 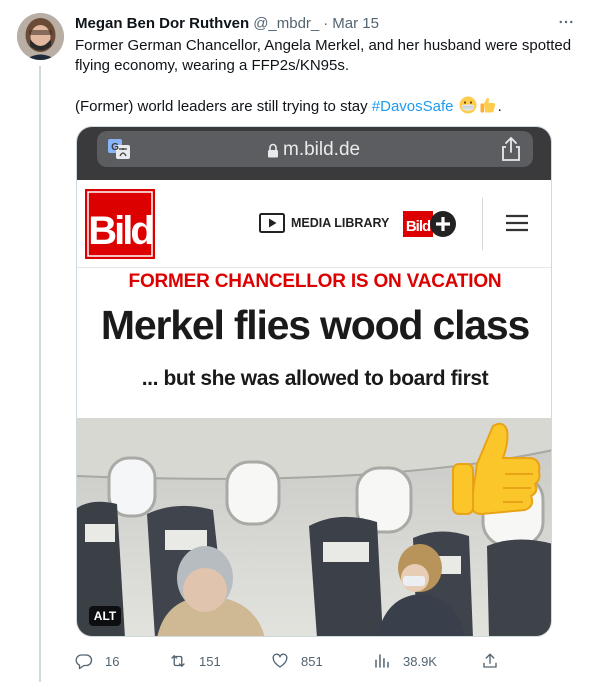 I want to click on reply-button: 16, so click(x=97, y=661).